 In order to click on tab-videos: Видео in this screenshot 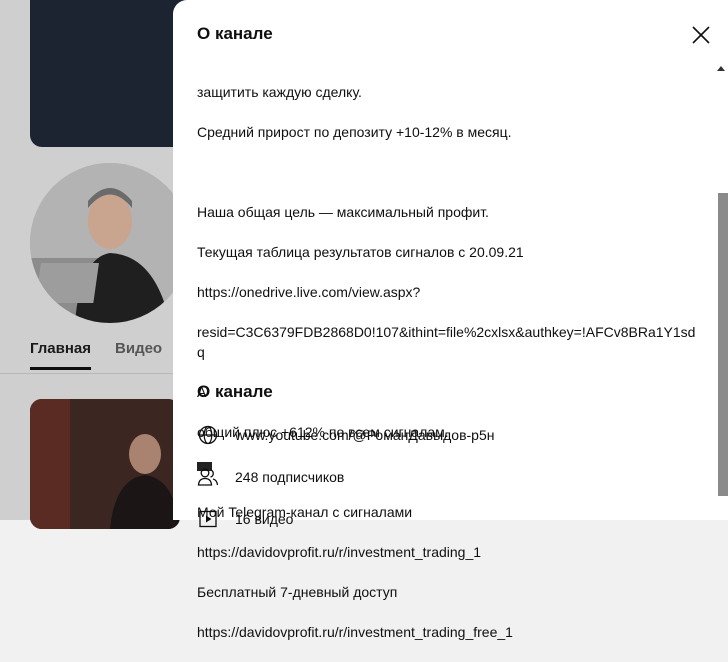, I will do `click(138, 355)`.